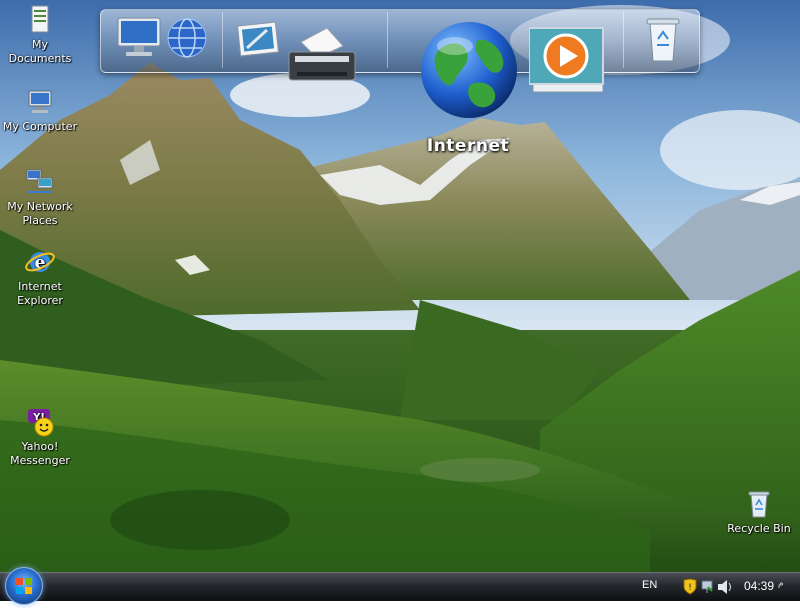 The image size is (800, 608). I want to click on network-icon, so click(707, 586).